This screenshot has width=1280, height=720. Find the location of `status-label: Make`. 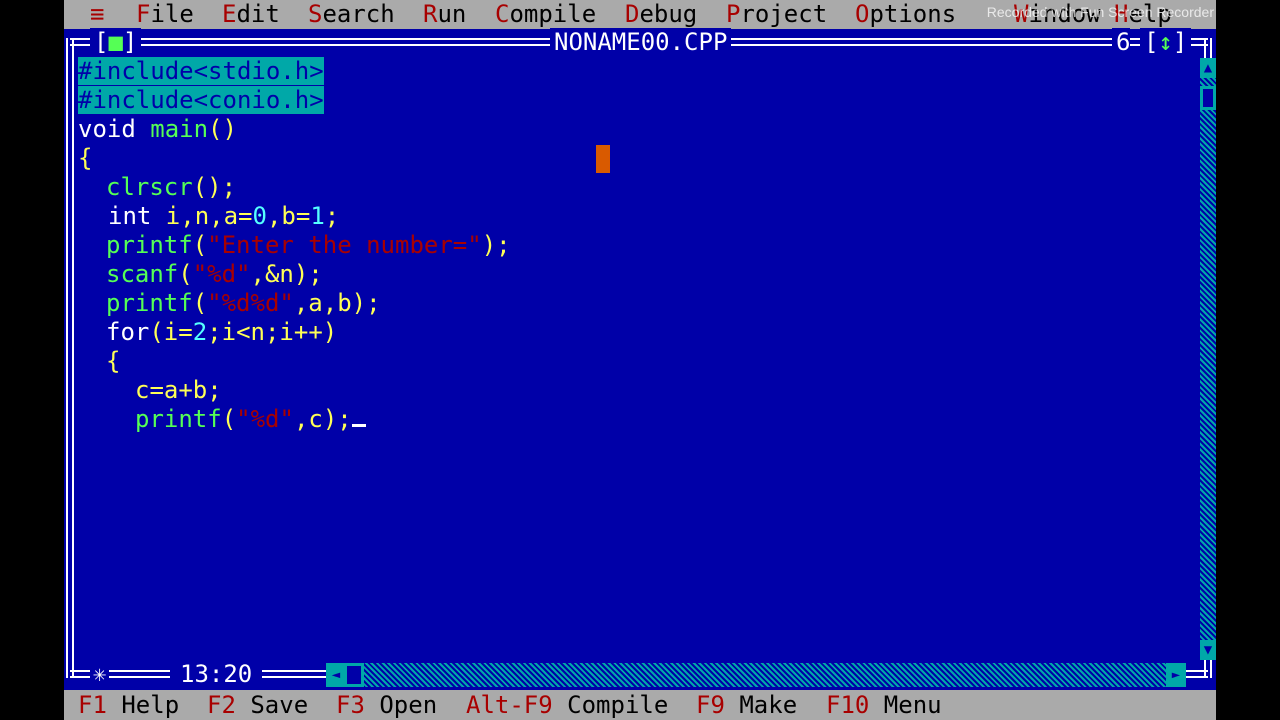

status-label: Make is located at coordinates (761, 705).